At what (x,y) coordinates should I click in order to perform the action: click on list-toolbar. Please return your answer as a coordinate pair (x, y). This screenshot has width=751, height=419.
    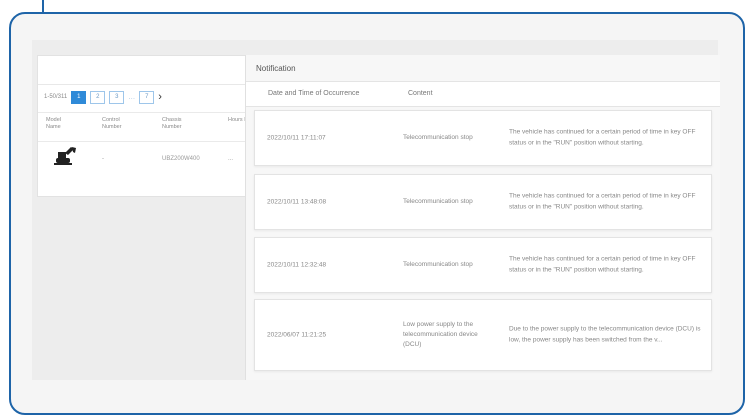
    Looking at the image, I should click on (145, 70).